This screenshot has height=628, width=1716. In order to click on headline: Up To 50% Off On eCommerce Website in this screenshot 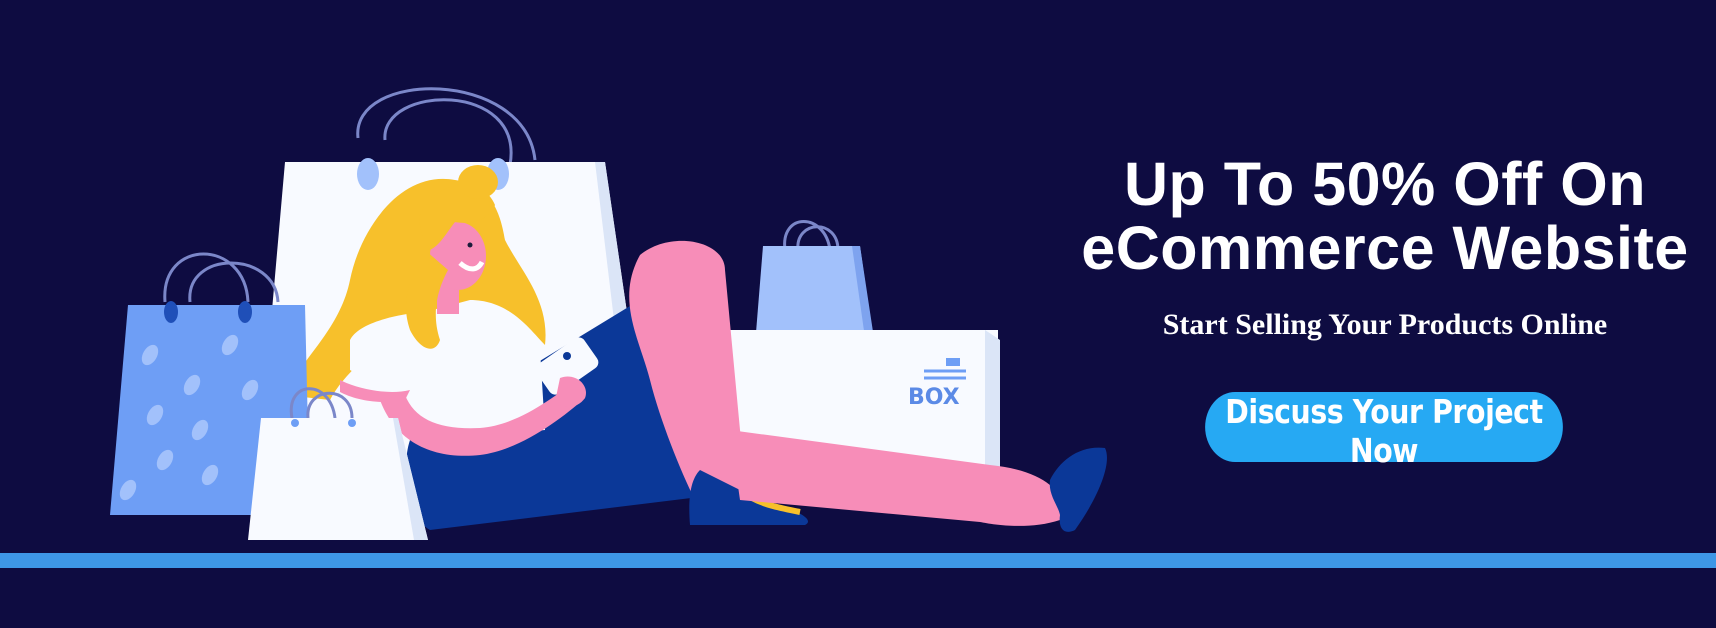, I will do `click(1378, 216)`.